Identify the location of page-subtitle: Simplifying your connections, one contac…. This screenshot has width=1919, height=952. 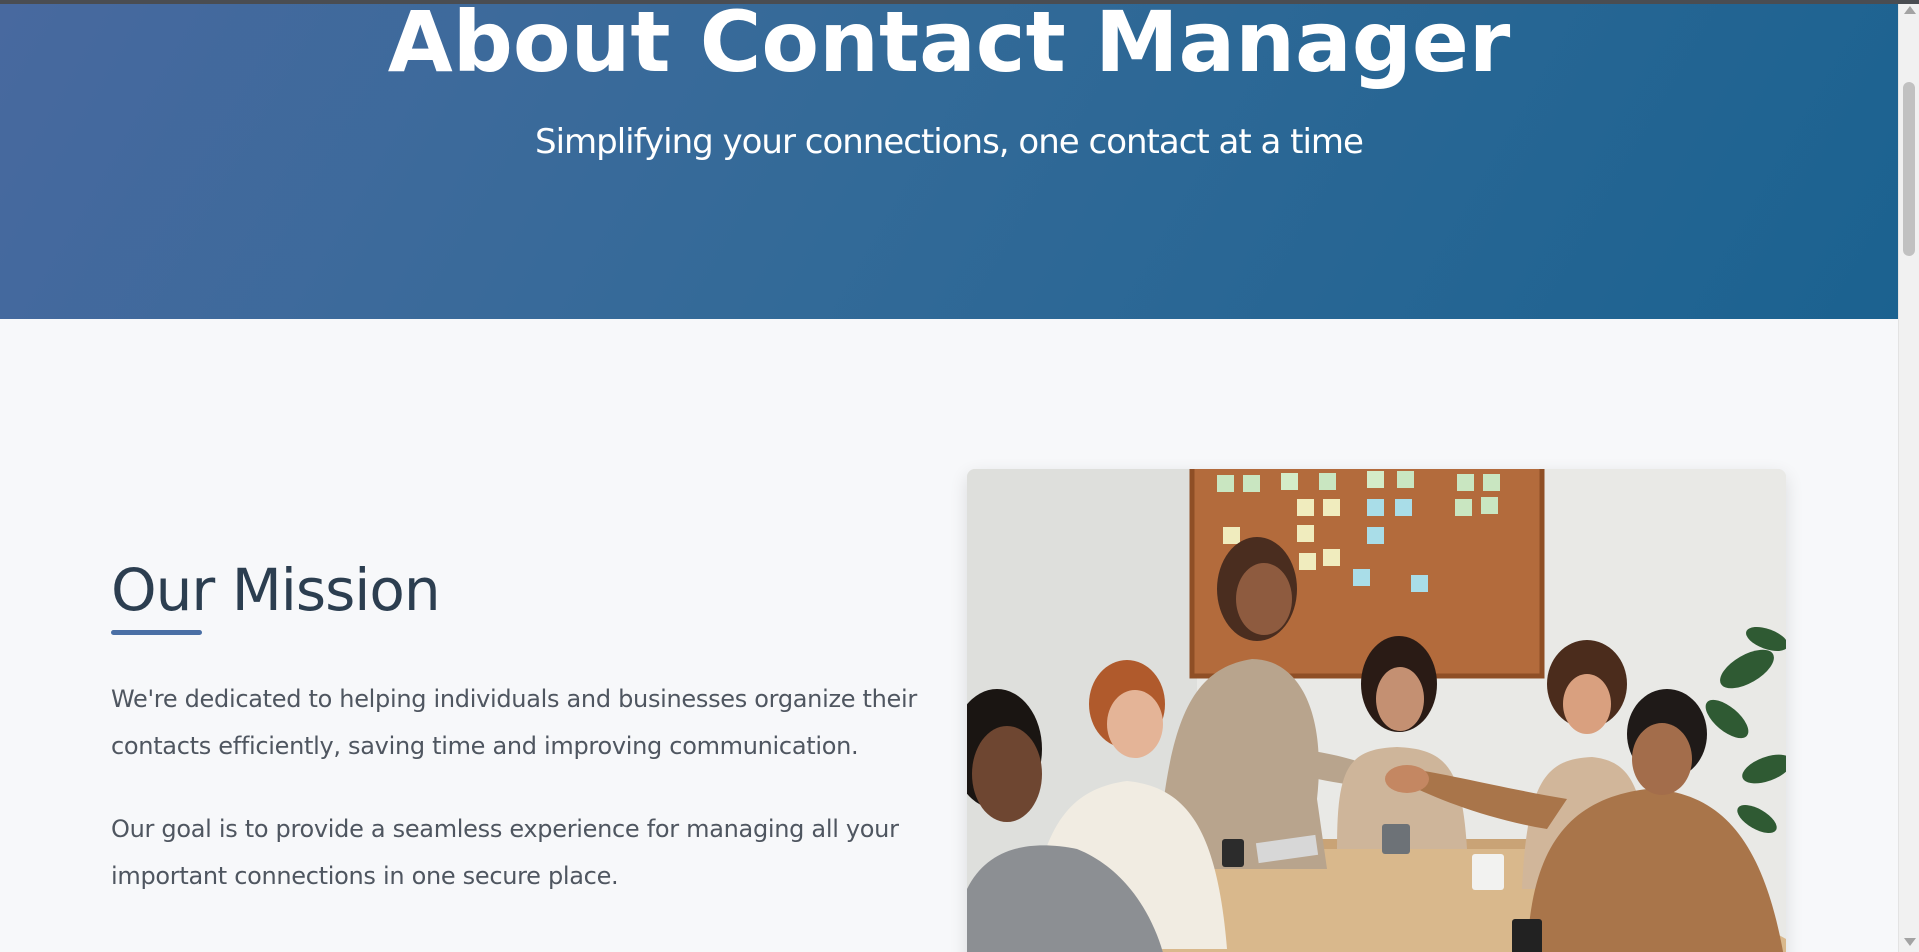
(949, 142).